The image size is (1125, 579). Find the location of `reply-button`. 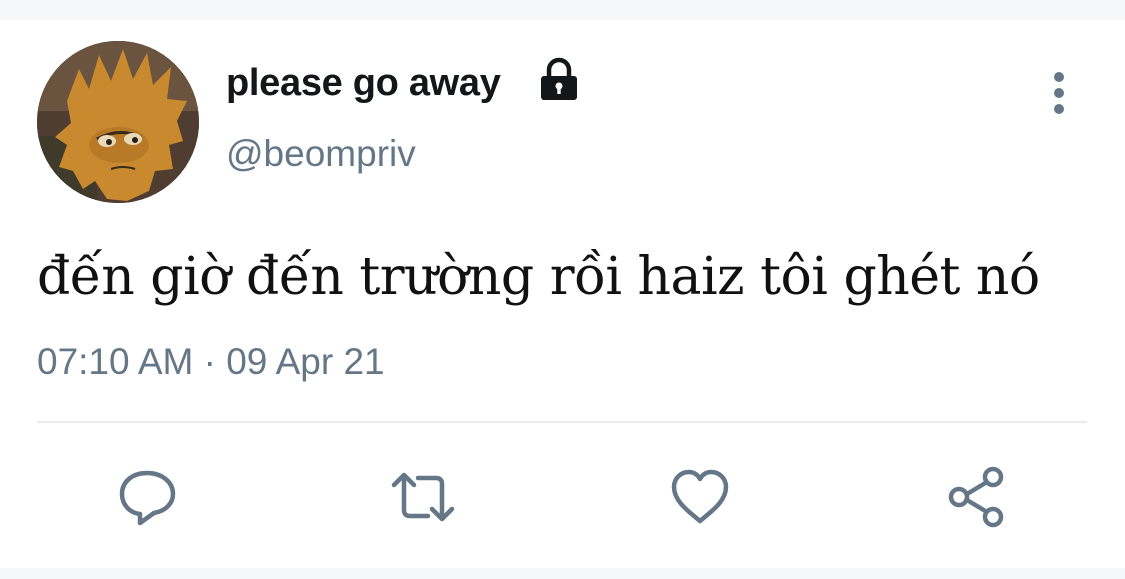

reply-button is located at coordinates (147, 497).